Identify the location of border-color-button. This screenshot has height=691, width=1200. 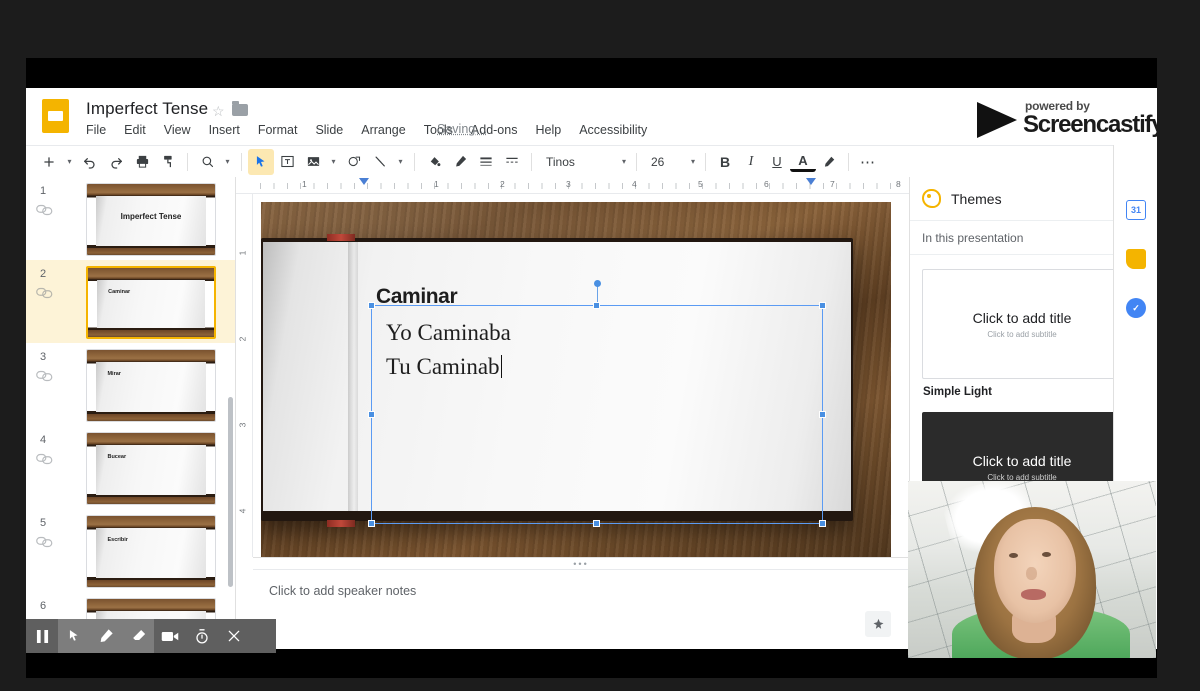
(460, 162).